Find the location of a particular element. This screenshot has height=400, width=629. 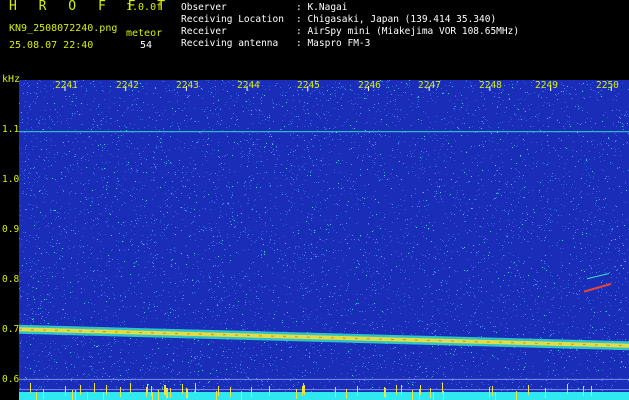

info-value: : AirSpy mini (Miakejima VOR 108.65MHz) is located at coordinates (408, 31).